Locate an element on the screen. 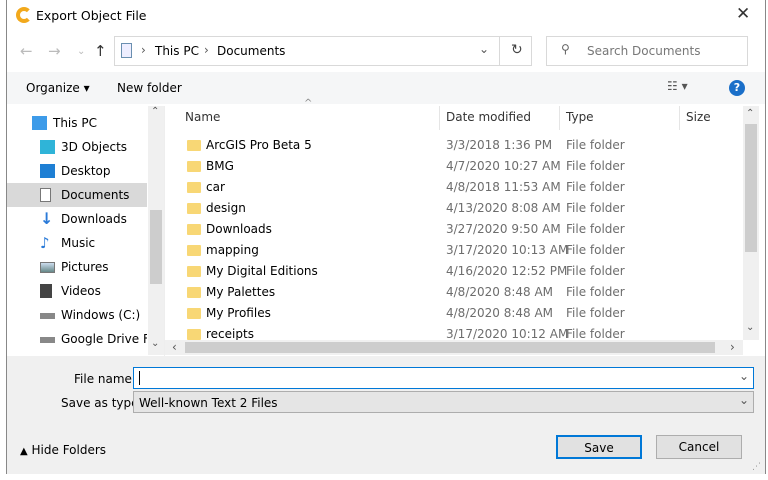 The width and height of the screenshot is (768, 480). hide-folders-label: Hide Folders is located at coordinates (69, 450).